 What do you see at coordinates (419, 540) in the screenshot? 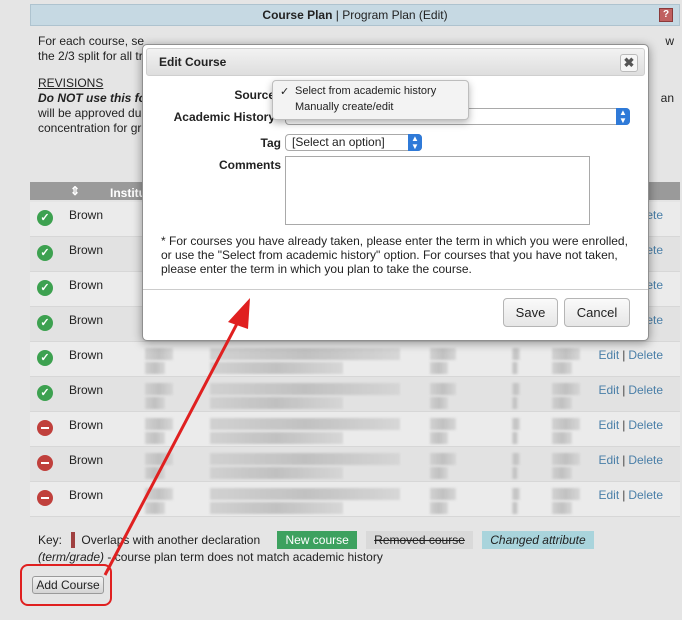
I see `legend-removed-course: Removed course` at bounding box center [419, 540].